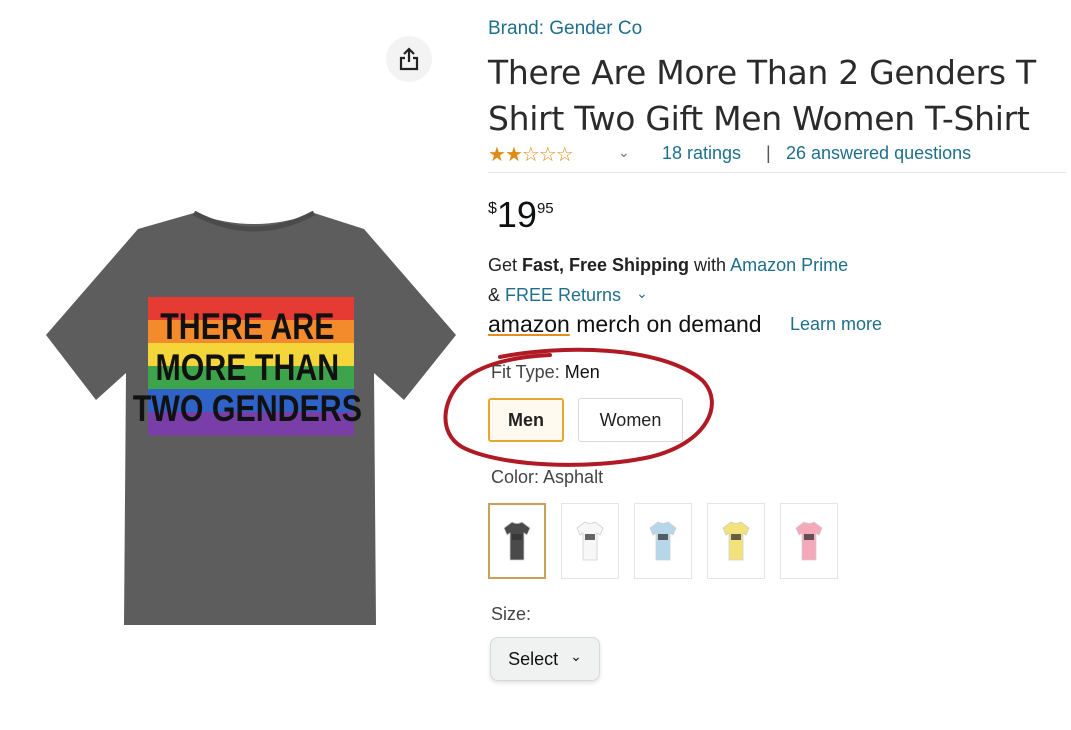 The width and height of the screenshot is (1071, 730). What do you see at coordinates (701, 153) in the screenshot?
I see `ratings-count-link: 18 ratings` at bounding box center [701, 153].